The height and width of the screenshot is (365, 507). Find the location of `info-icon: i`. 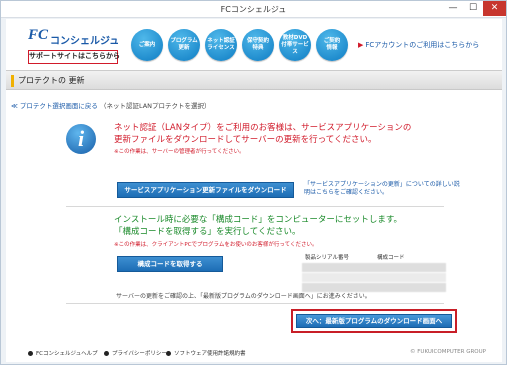

info-icon: i is located at coordinates (81, 139).